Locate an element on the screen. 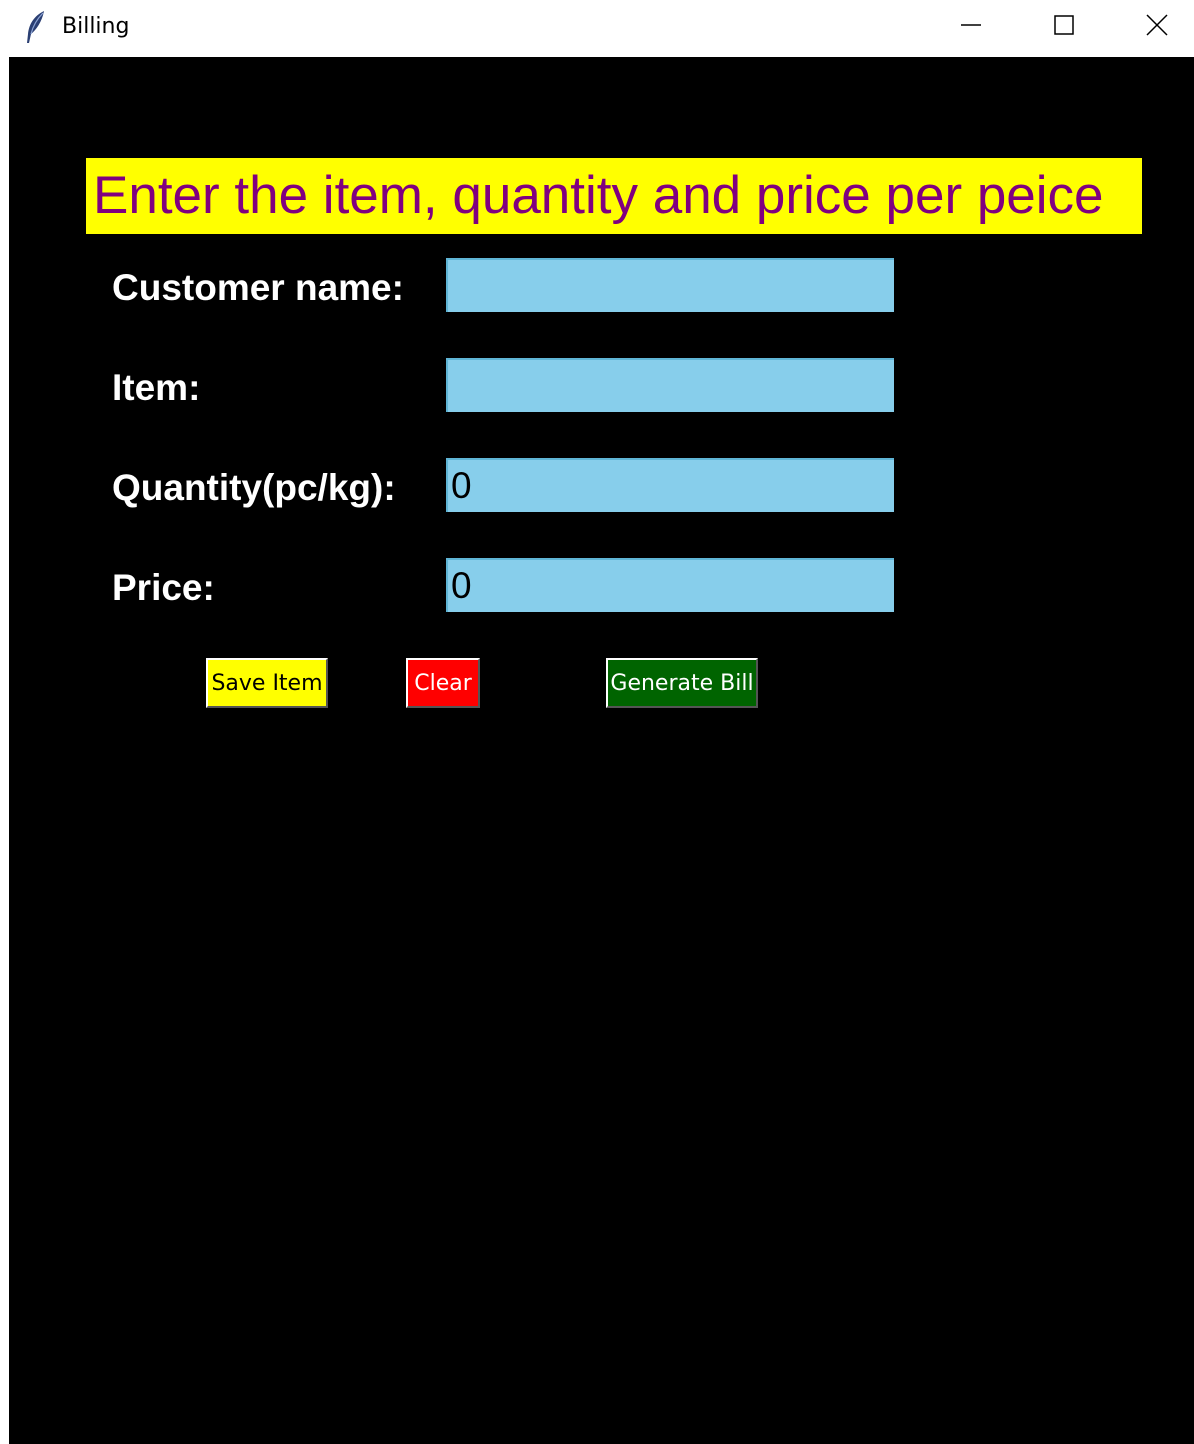 The image size is (1194, 1444). maximize-icon is located at coordinates (1063, 27).